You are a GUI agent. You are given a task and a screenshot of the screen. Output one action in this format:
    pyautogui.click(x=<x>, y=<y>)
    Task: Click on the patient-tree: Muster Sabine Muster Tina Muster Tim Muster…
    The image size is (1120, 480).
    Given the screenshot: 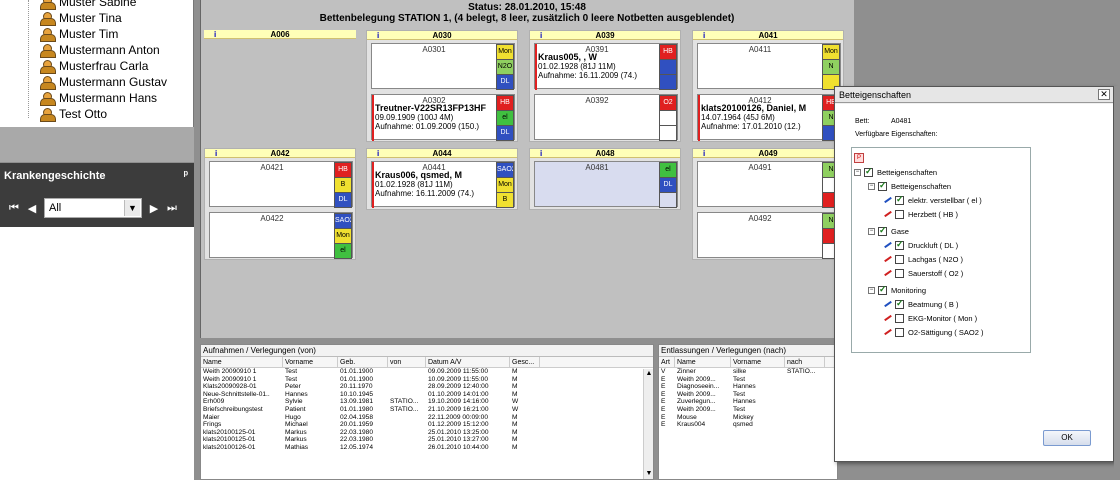 What is the action you would take?
    pyautogui.click(x=97, y=63)
    